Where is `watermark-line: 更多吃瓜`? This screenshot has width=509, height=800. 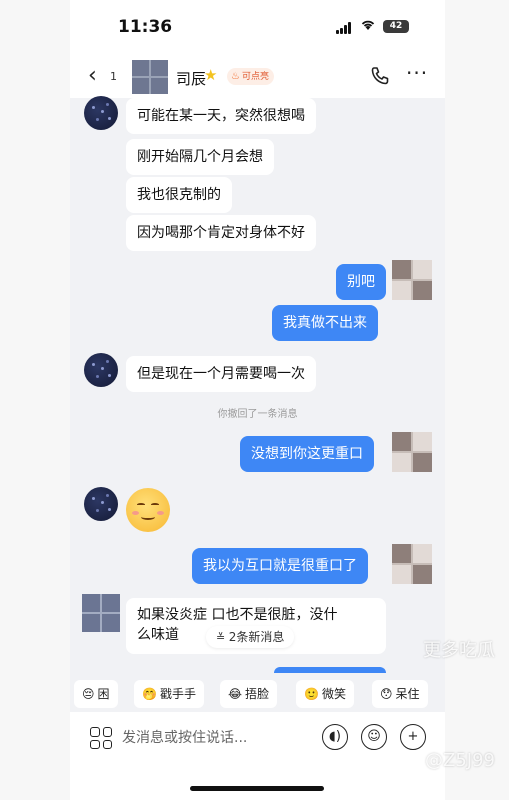
watermark-line: 更多吃瓜 is located at coordinates (459, 650).